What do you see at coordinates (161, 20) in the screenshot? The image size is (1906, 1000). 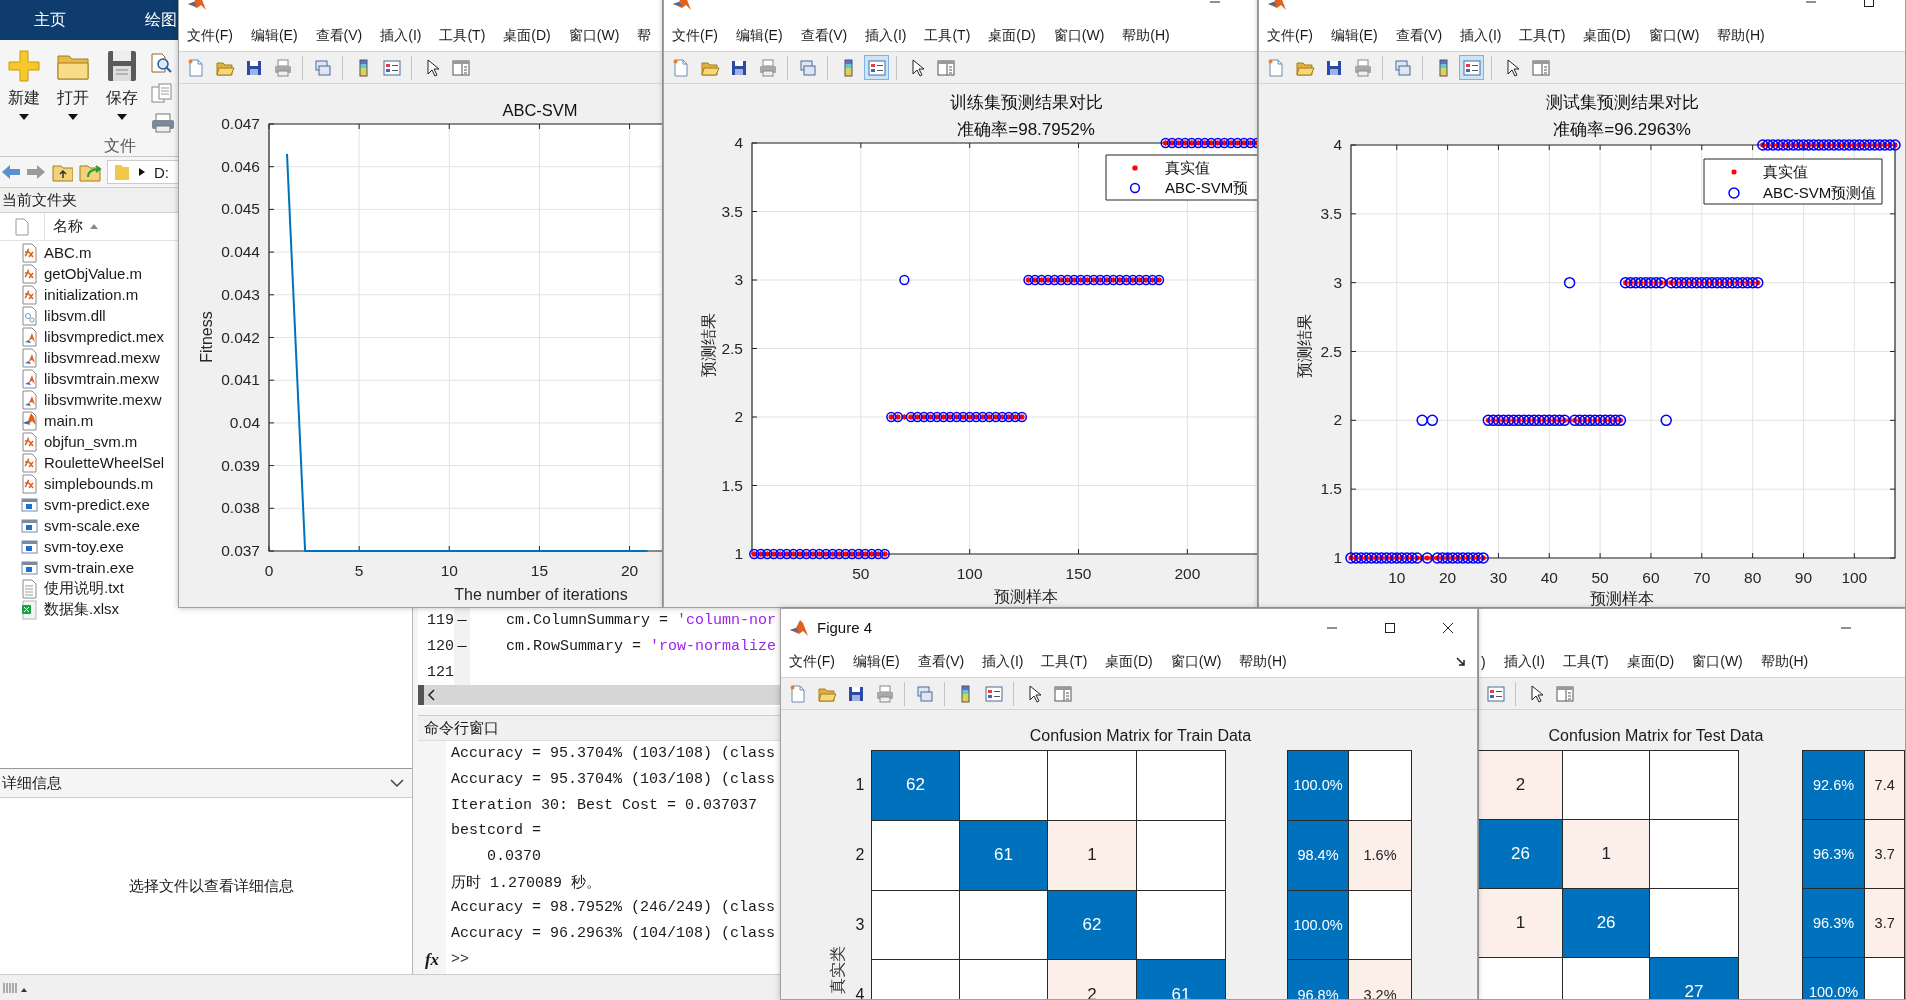 I see `ribbon-tab: 绘图` at bounding box center [161, 20].